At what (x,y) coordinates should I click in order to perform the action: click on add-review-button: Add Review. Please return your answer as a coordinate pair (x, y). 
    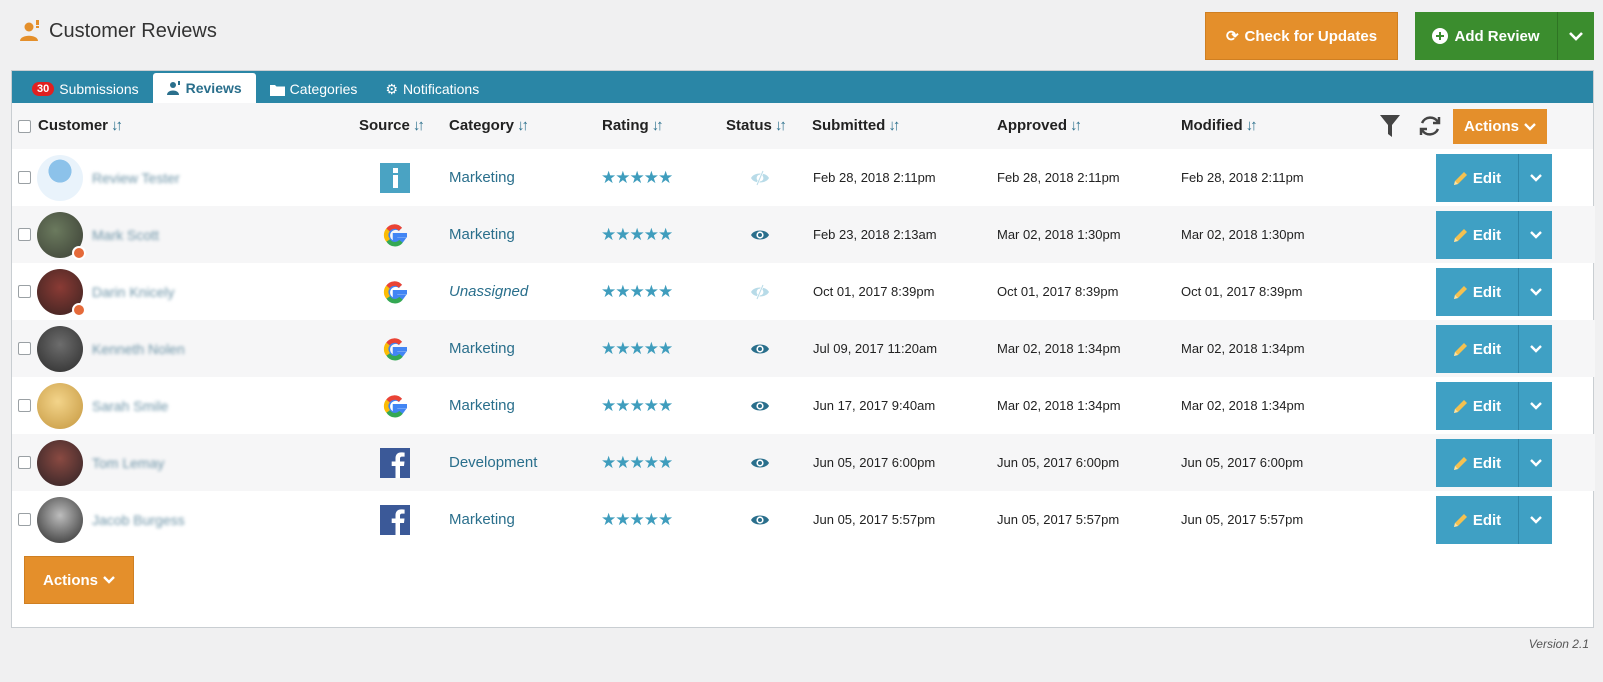
    Looking at the image, I should click on (1486, 36).